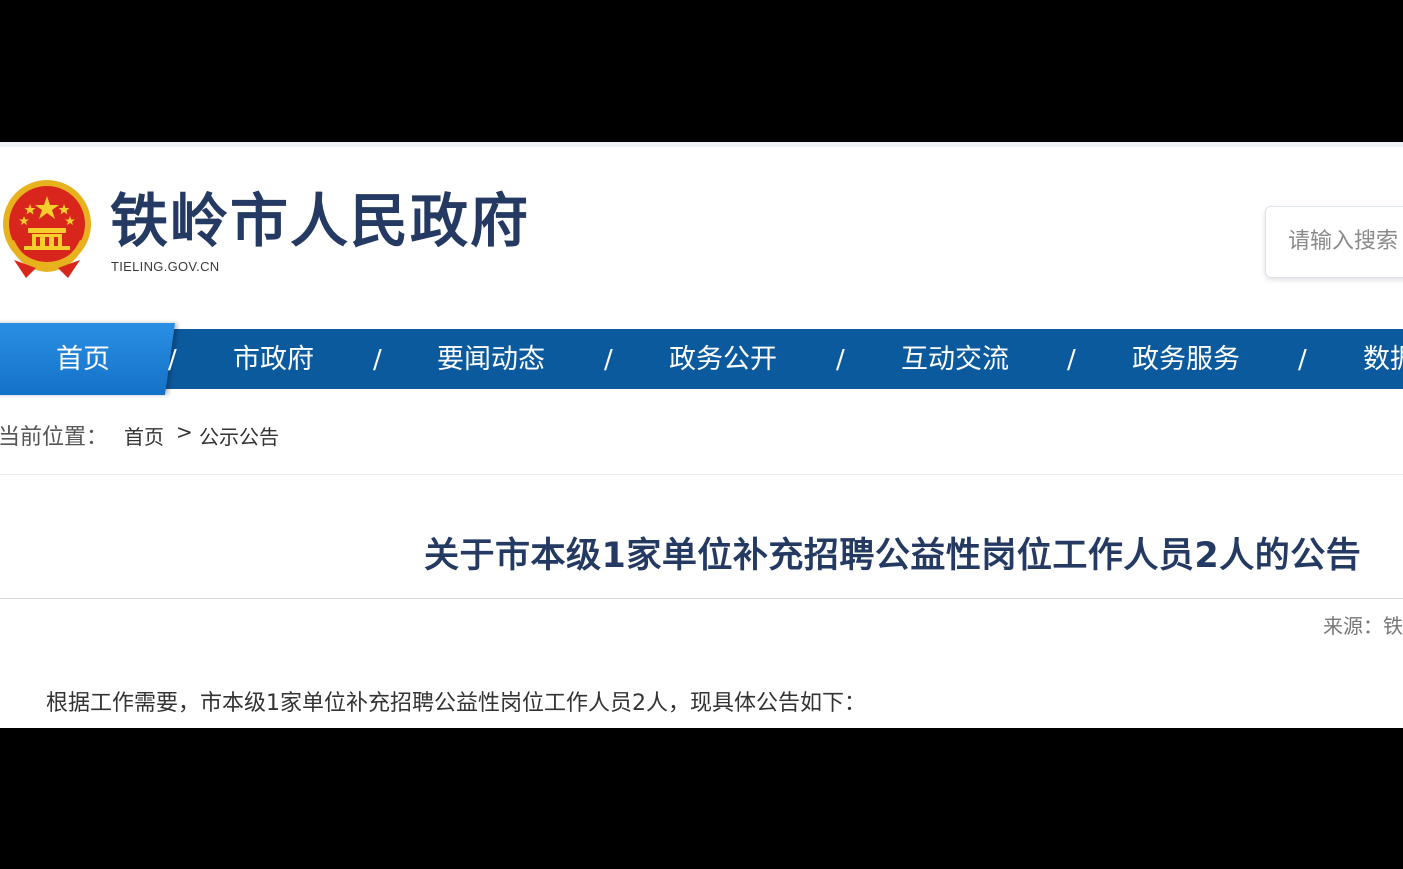 The height and width of the screenshot is (869, 1403). I want to click on search-input, so click(1345, 241).